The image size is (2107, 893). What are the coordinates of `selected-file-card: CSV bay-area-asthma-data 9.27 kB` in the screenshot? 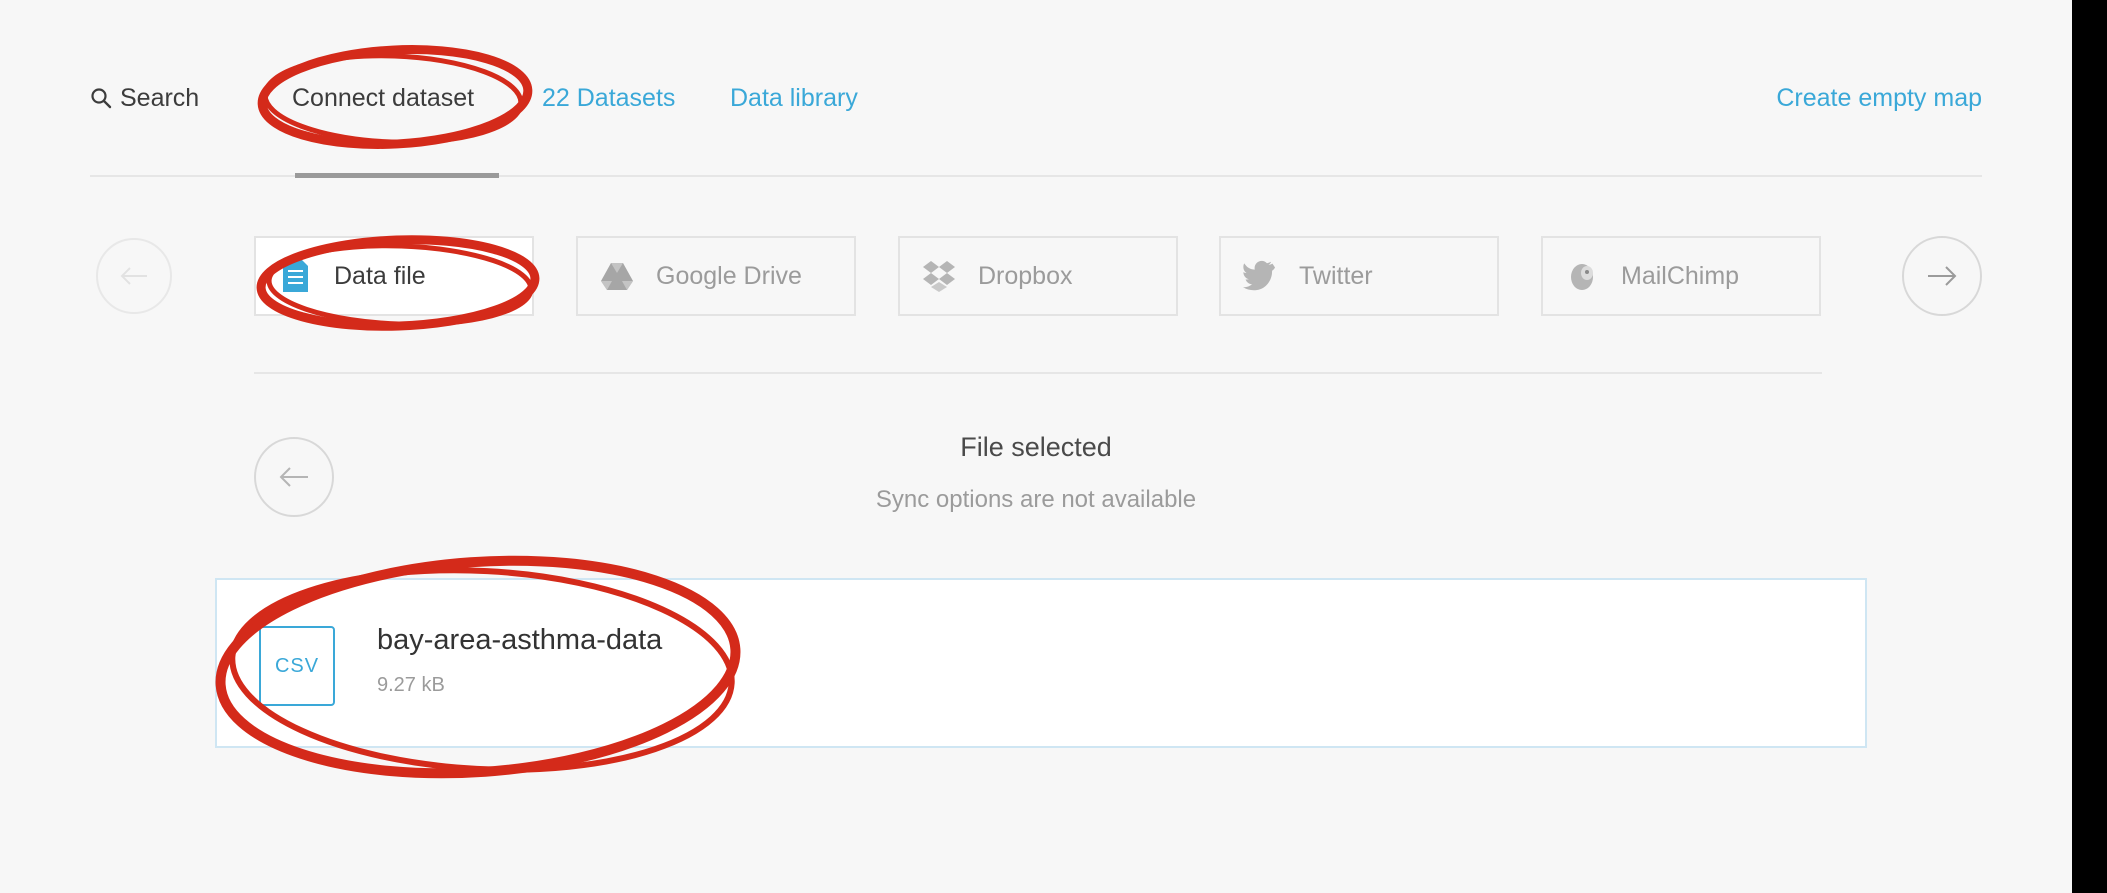 It's located at (1041, 663).